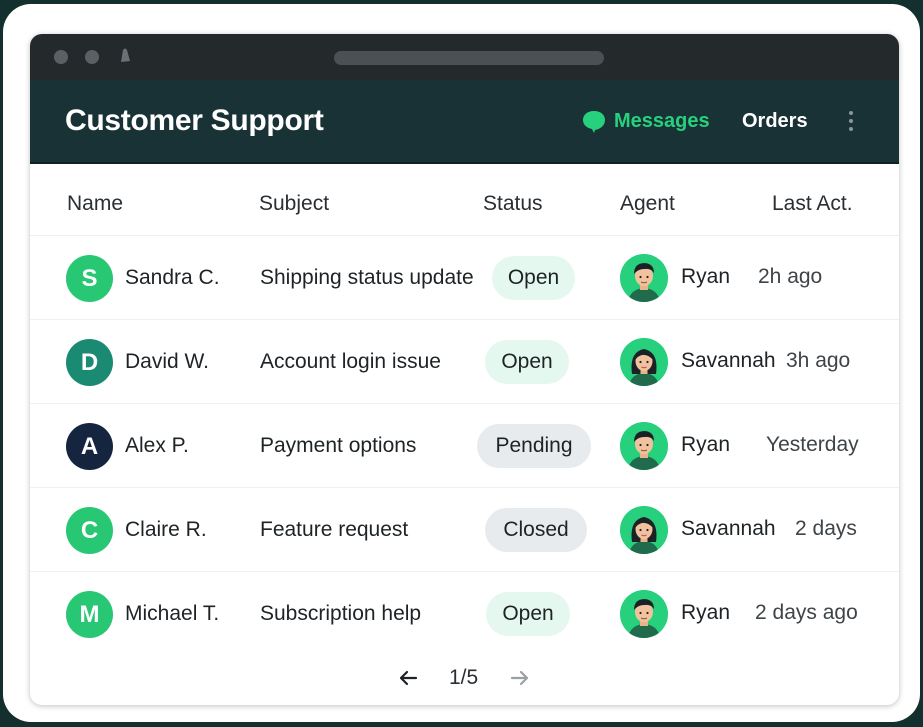 The width and height of the screenshot is (923, 727). Describe the element at coordinates (166, 529) in the screenshot. I see `customer-name: Claire R.` at that location.